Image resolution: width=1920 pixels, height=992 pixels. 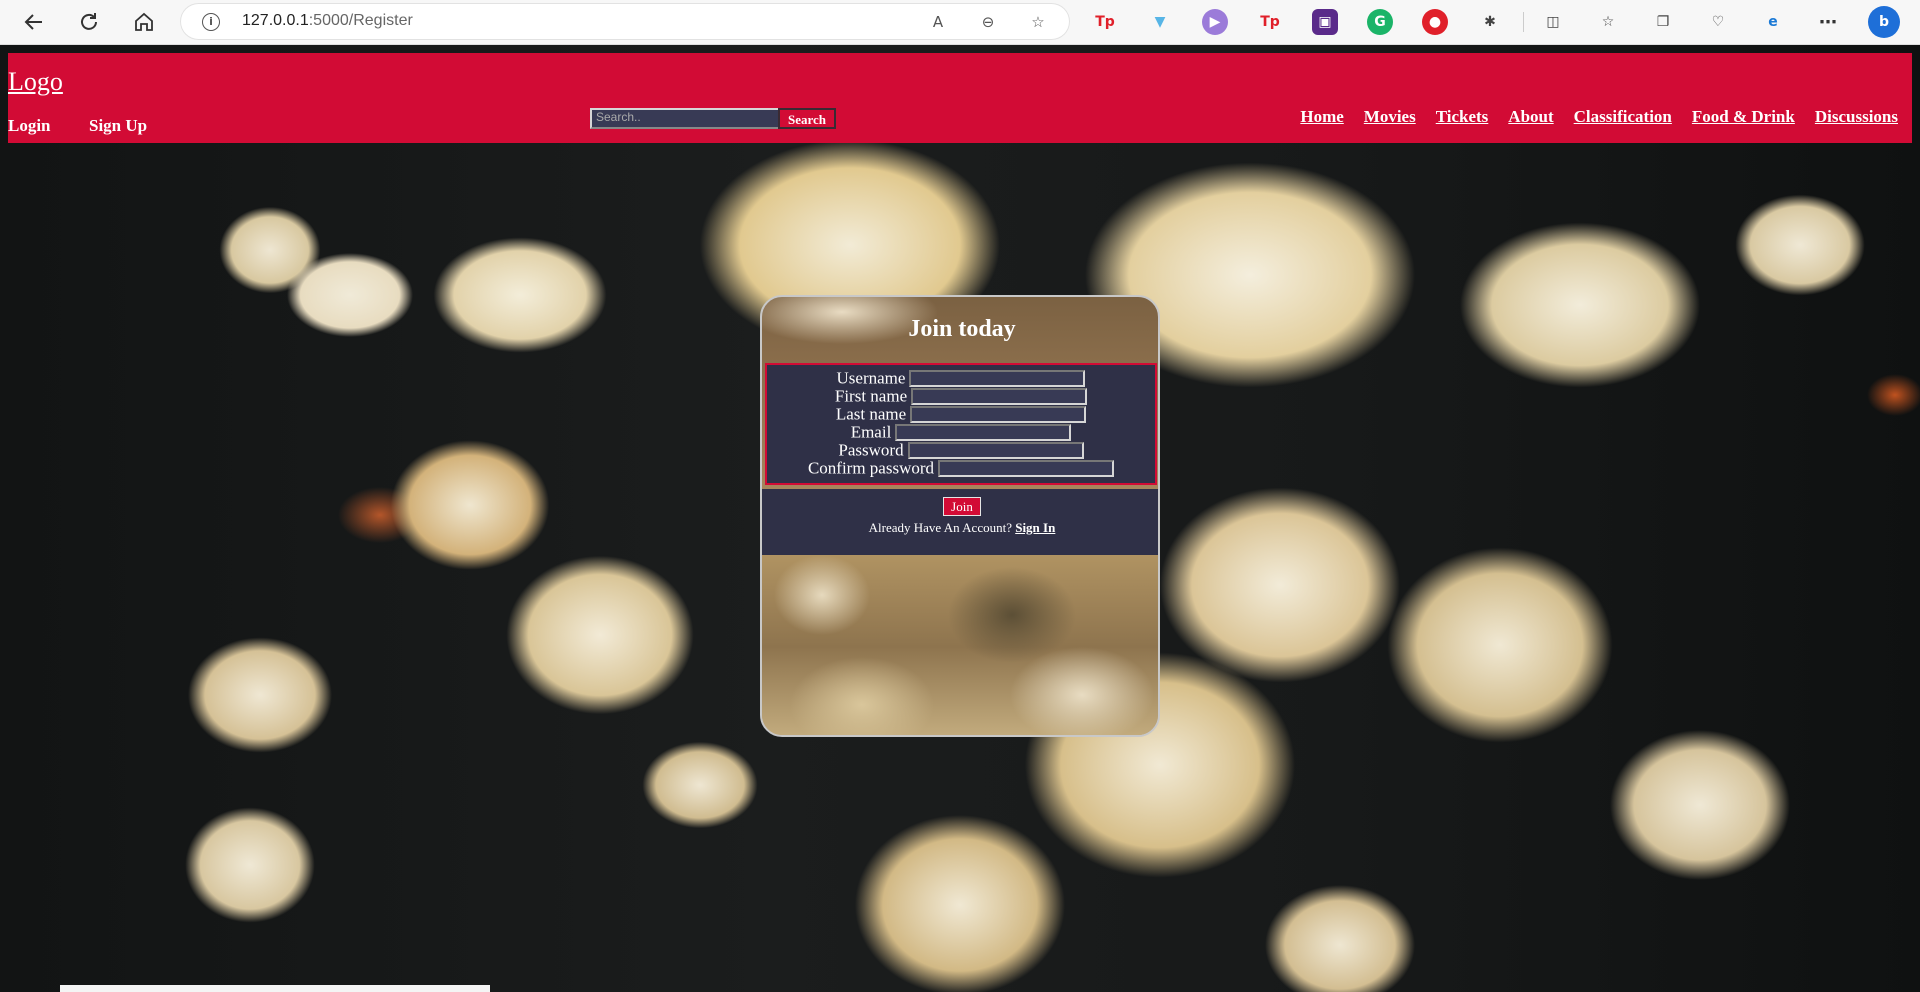 I want to click on last-name-input, so click(x=998, y=414).